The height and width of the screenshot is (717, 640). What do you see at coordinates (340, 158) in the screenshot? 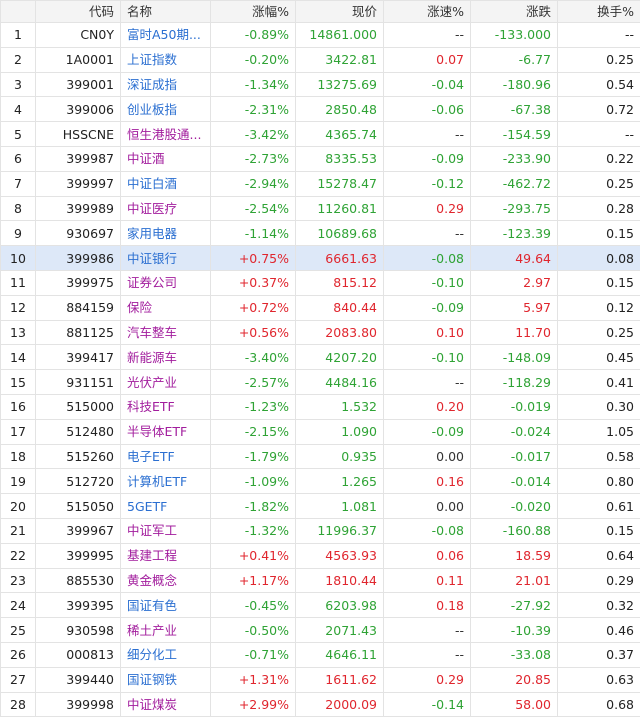
I see `price-cell: 8335.53` at bounding box center [340, 158].